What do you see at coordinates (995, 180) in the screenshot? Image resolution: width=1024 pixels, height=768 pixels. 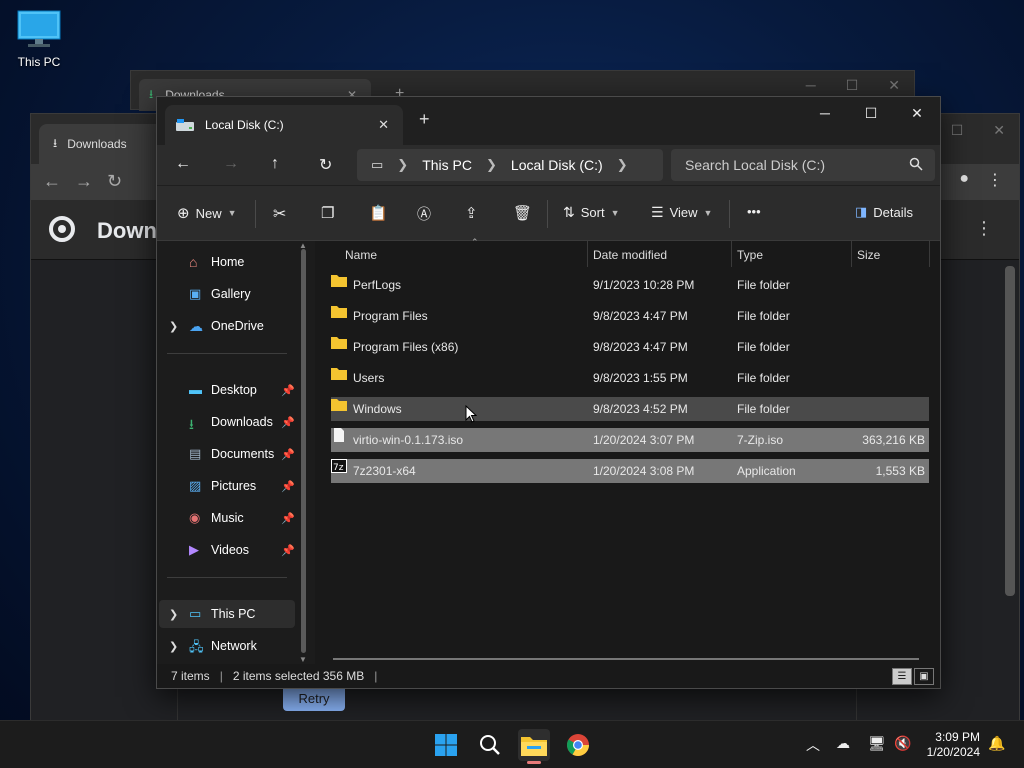 I see `menu-icon: ⋮` at bounding box center [995, 180].